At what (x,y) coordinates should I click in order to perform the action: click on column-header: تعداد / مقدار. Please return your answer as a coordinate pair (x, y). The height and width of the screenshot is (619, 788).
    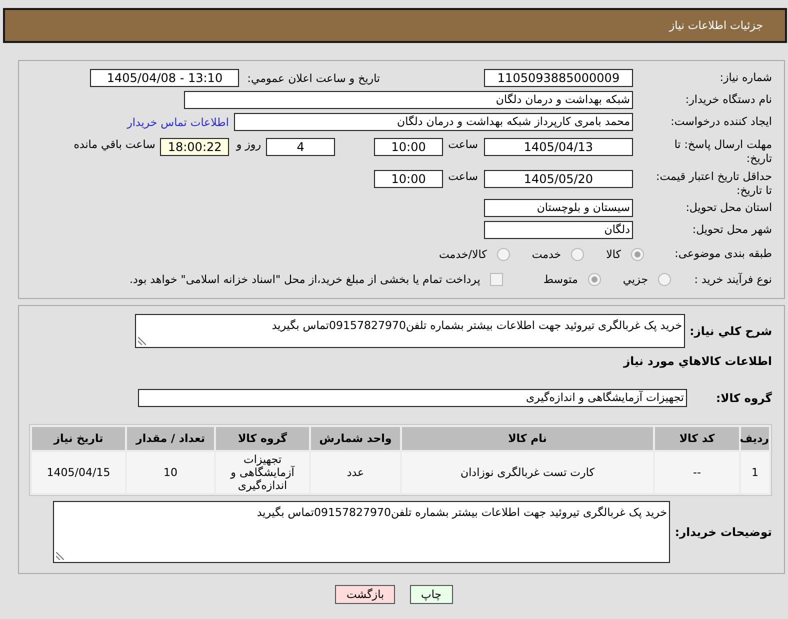
    Looking at the image, I should click on (170, 438).